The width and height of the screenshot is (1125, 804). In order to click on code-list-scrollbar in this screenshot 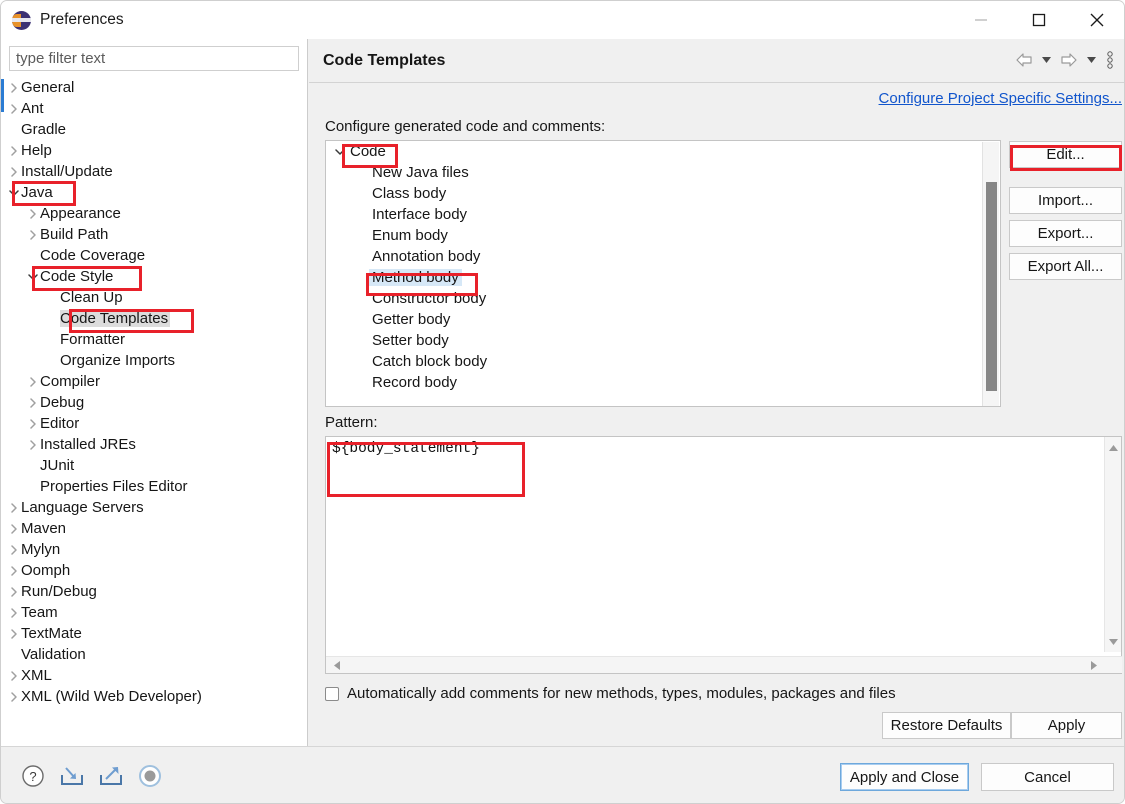, I will do `click(990, 274)`.